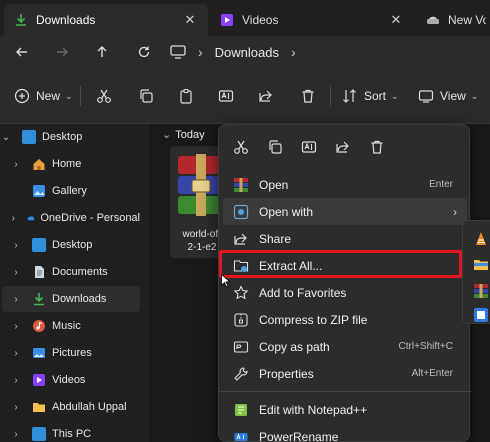  What do you see at coordinates (70, 353) in the screenshot?
I see `sidebar-item-pictures: › Pictures` at bounding box center [70, 353].